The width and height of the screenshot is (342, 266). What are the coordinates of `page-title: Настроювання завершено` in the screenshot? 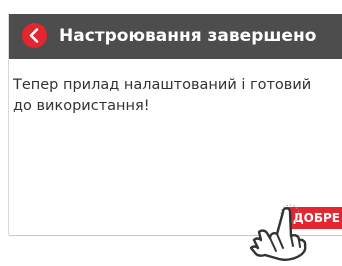 It's located at (188, 36).